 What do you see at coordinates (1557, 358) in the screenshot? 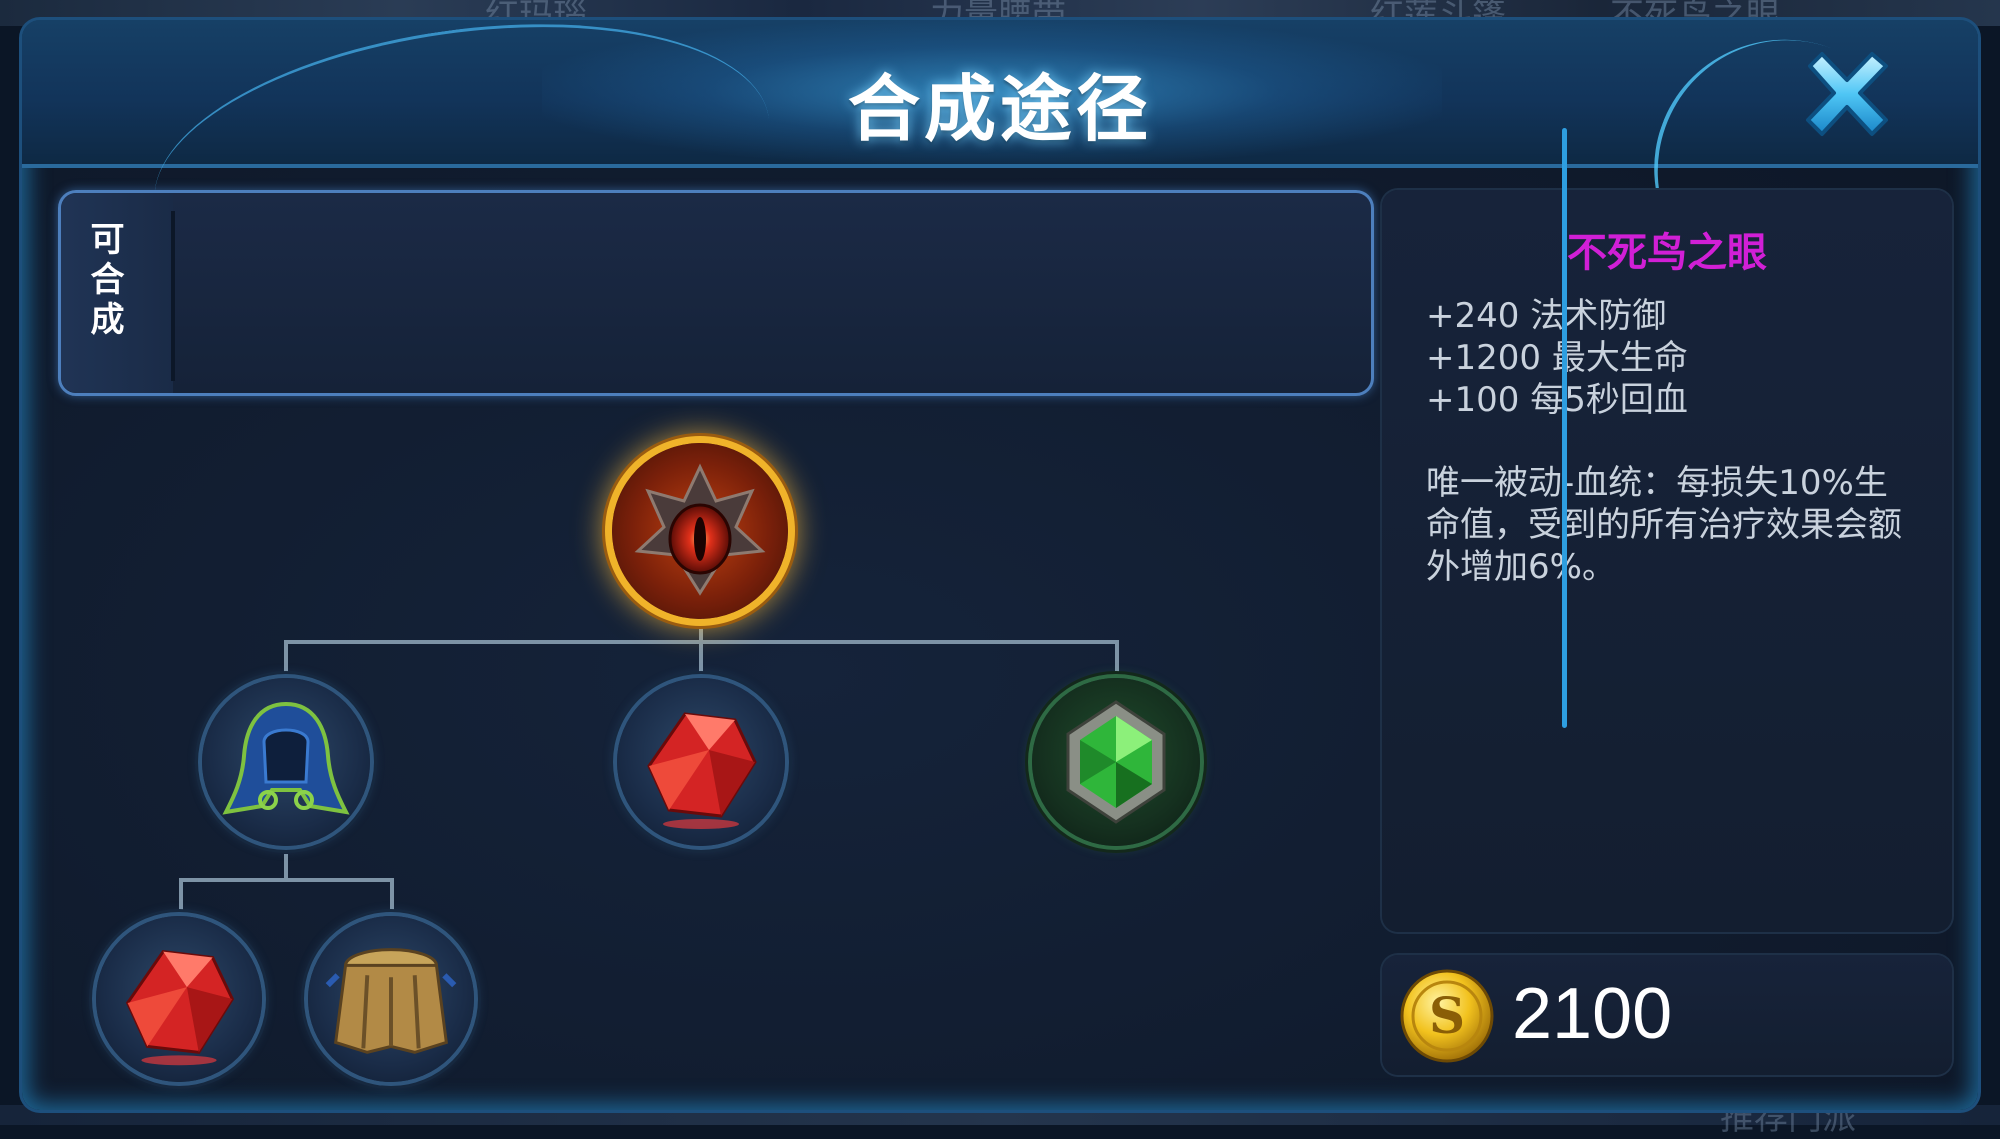
I see `stat-line: +1200 最大生命` at bounding box center [1557, 358].